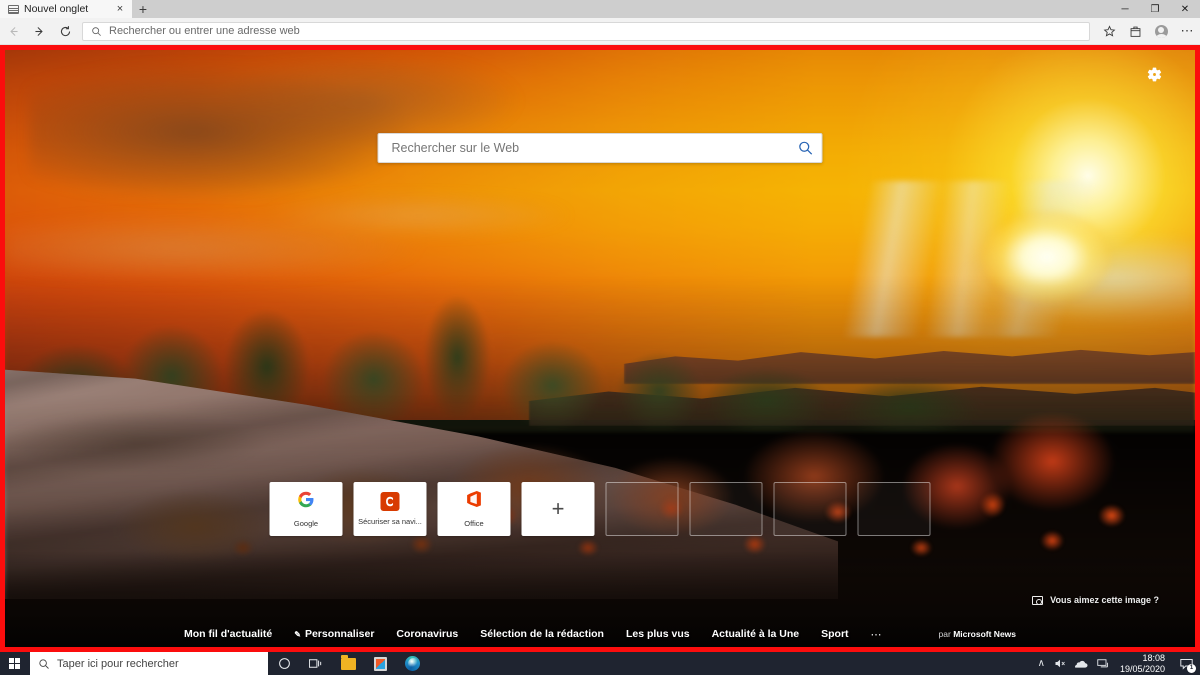 This screenshot has width=1200, height=675. Describe the element at coordinates (118, 663) in the screenshot. I see `taskbar-search-placeholder: Taper ici pour rechercher` at that location.